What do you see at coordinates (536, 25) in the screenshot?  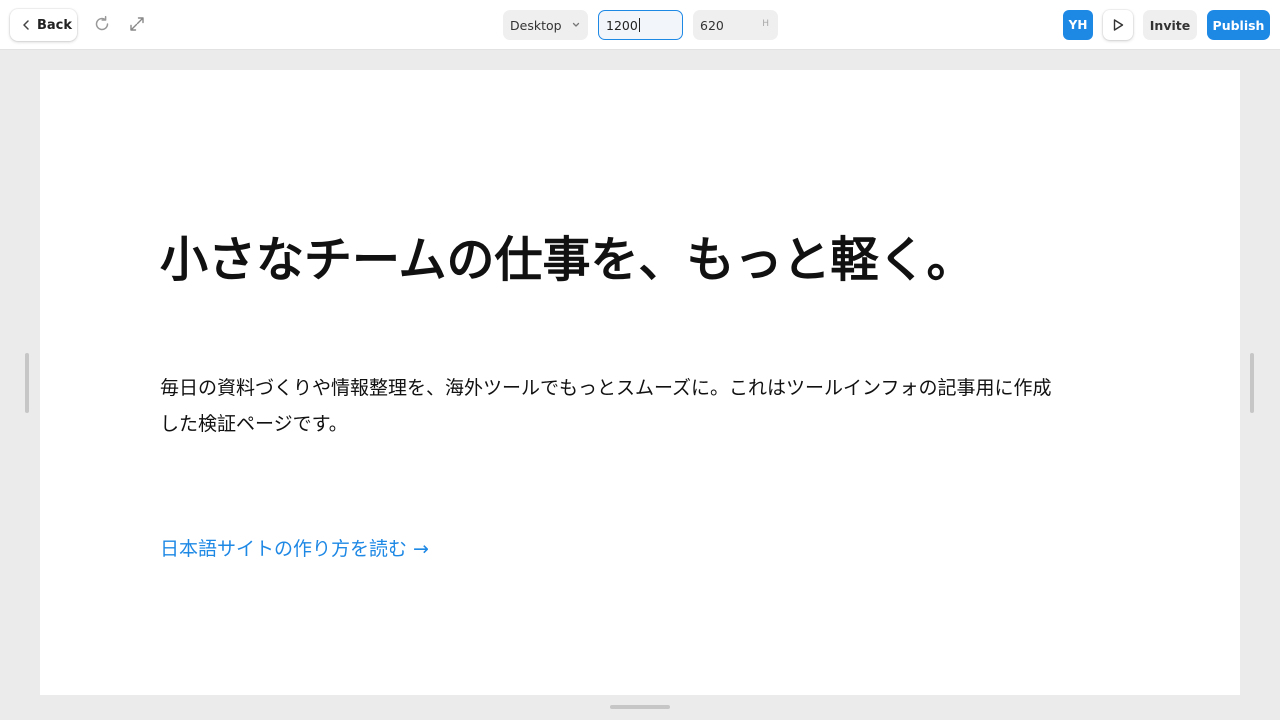 I see `device-select-value: Desktop` at bounding box center [536, 25].